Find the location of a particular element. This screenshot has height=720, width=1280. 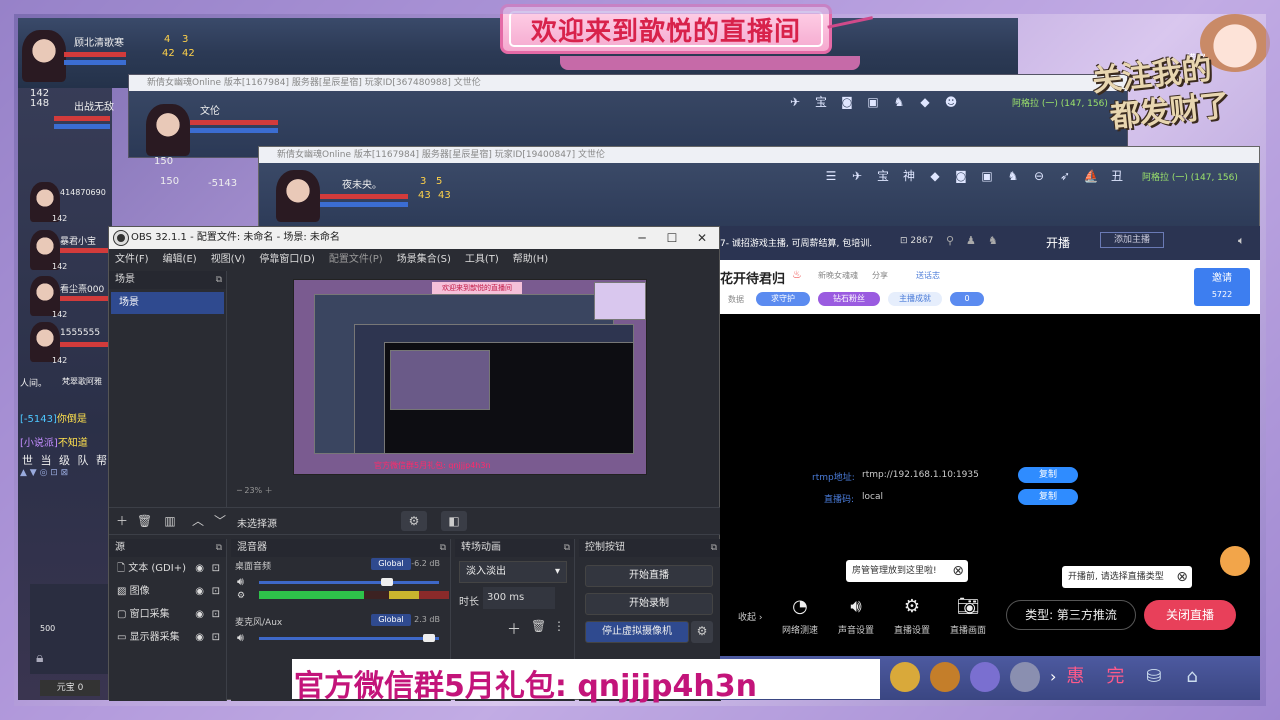

data-link: 数据 is located at coordinates (736, 299).